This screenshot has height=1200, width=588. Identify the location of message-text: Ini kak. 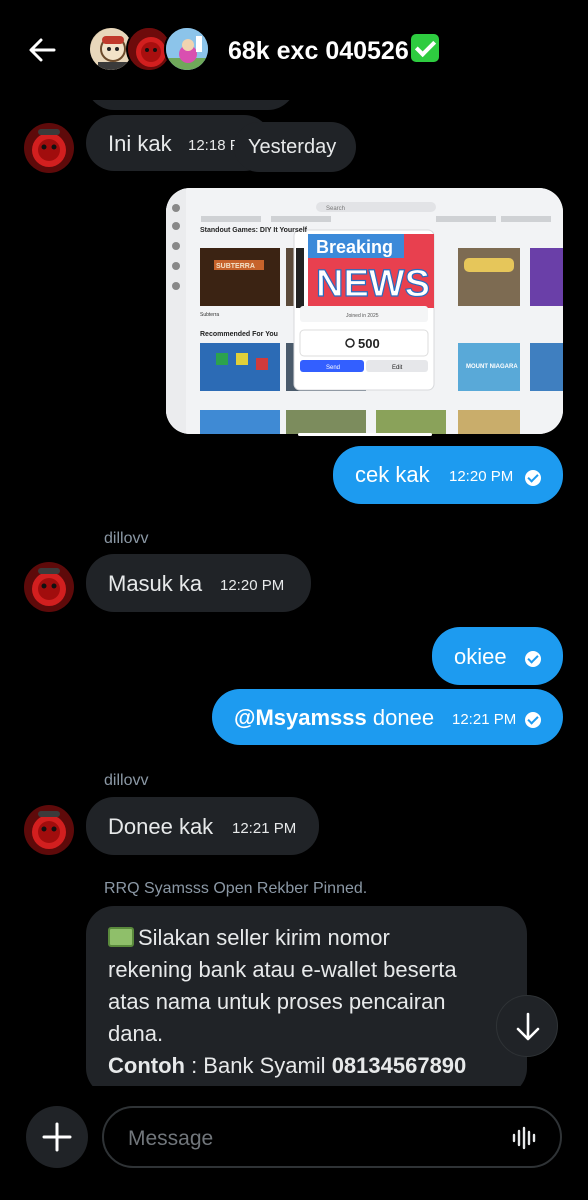
(140, 143).